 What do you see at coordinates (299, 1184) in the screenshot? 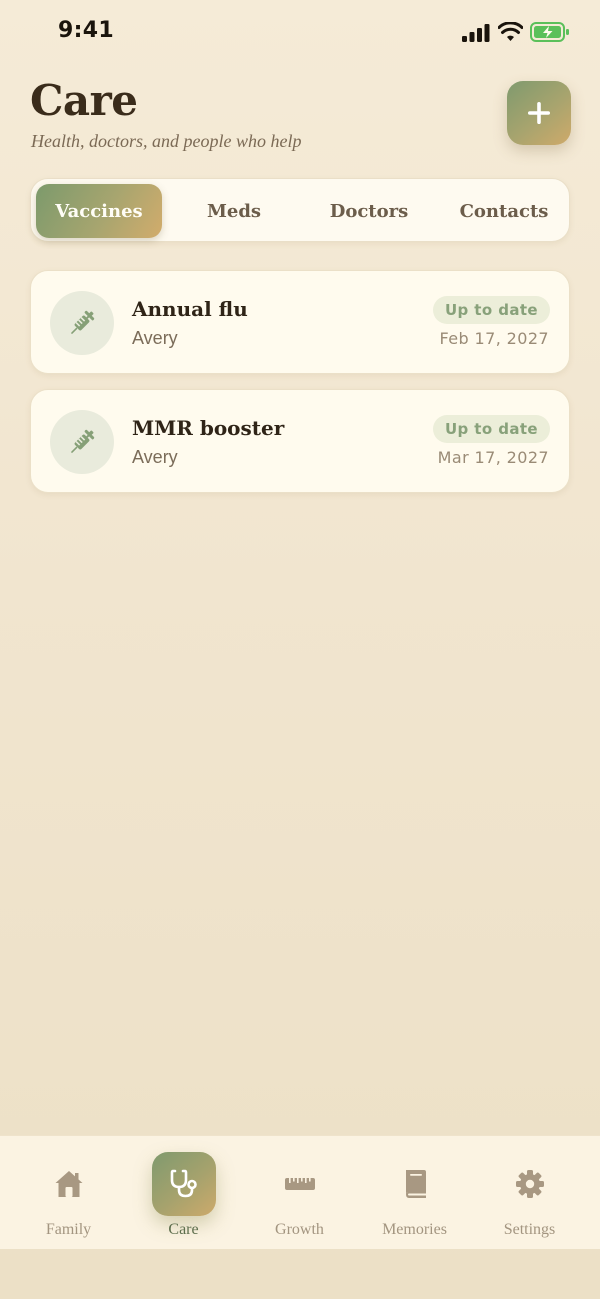
I see `ruler-icon` at bounding box center [299, 1184].